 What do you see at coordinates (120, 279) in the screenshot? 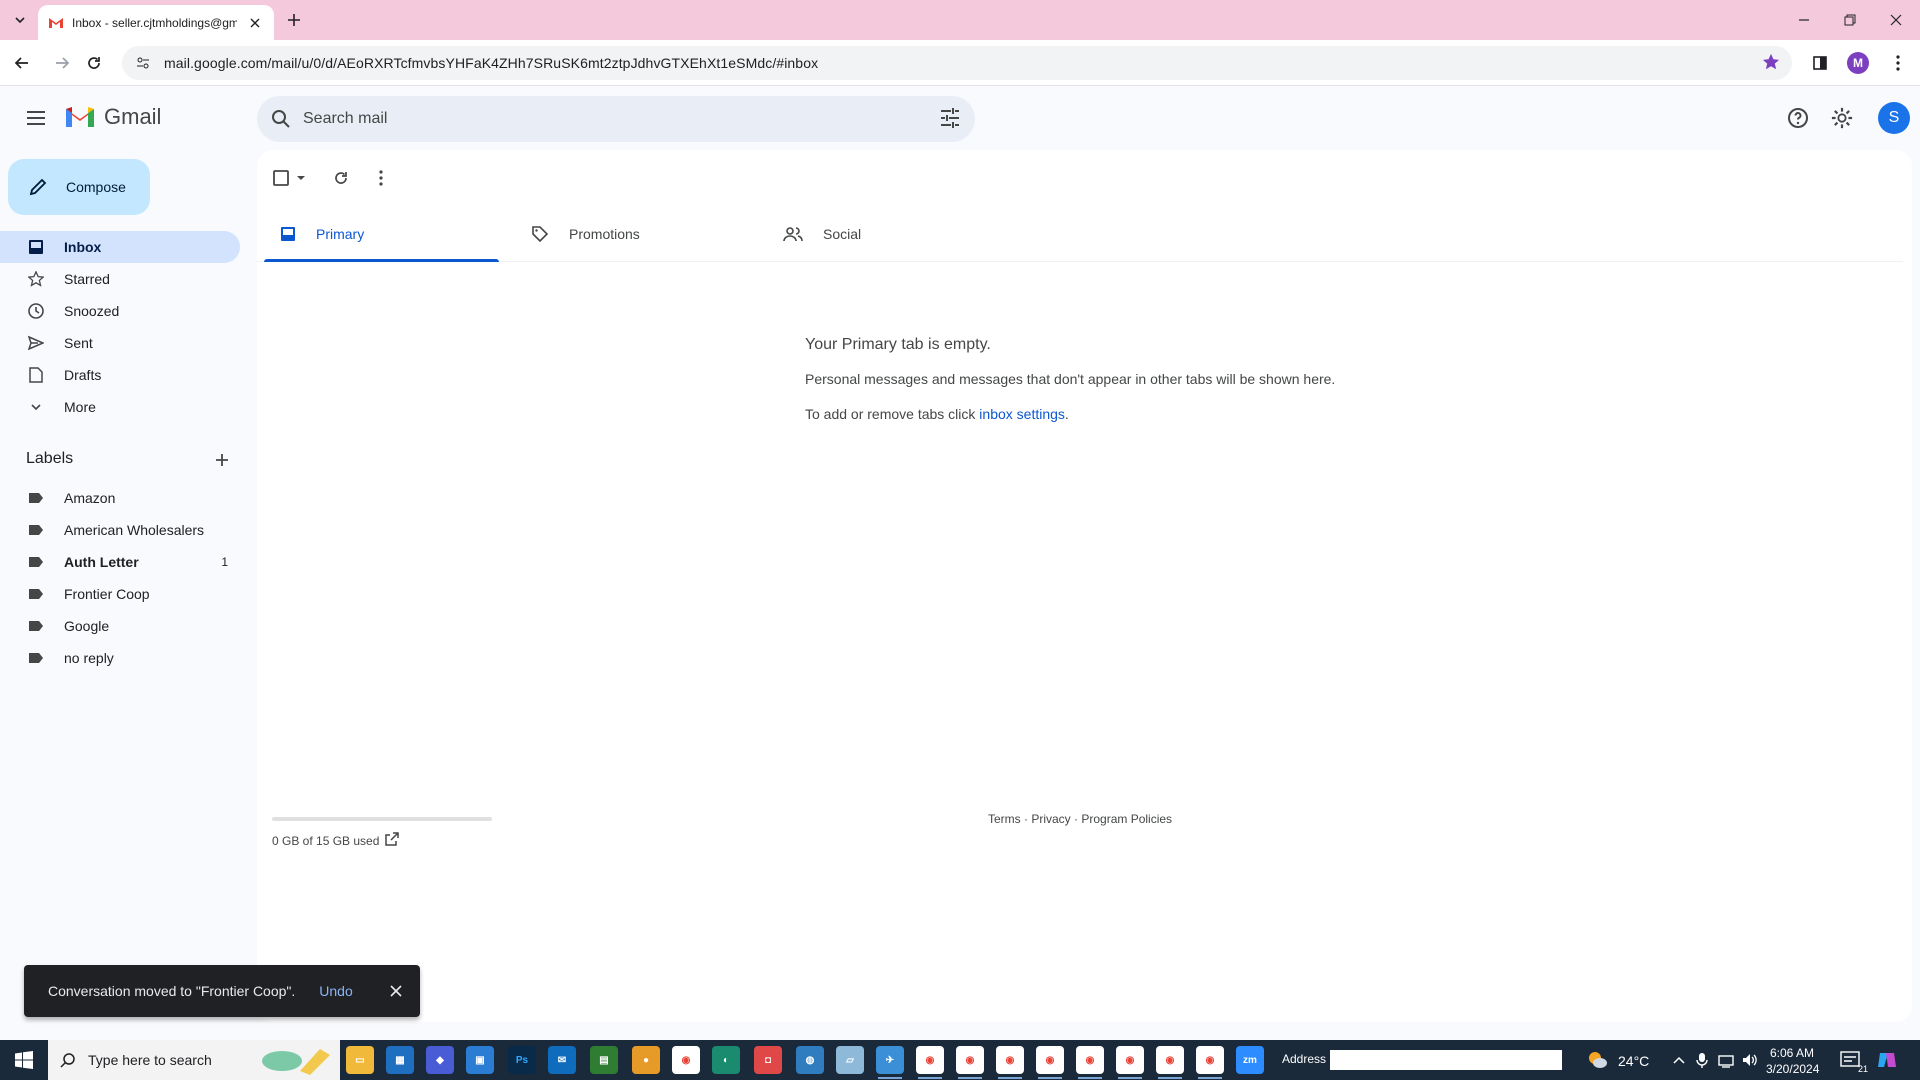
I see `sidebar-item-starred: Starred` at bounding box center [120, 279].